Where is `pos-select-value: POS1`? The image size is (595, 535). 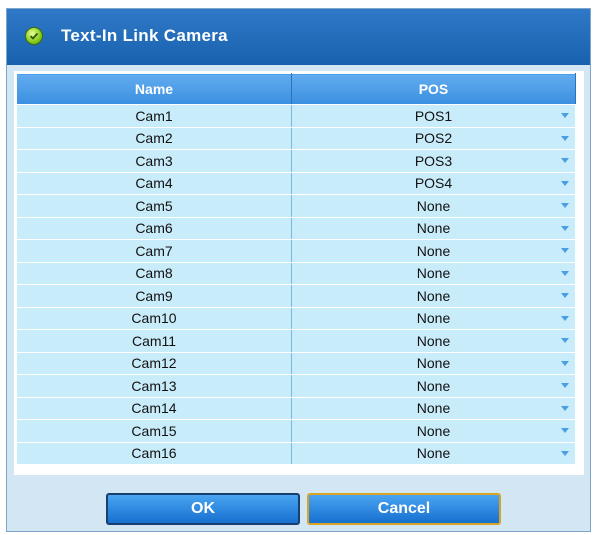
pos-select-value: POS1 is located at coordinates (433, 115).